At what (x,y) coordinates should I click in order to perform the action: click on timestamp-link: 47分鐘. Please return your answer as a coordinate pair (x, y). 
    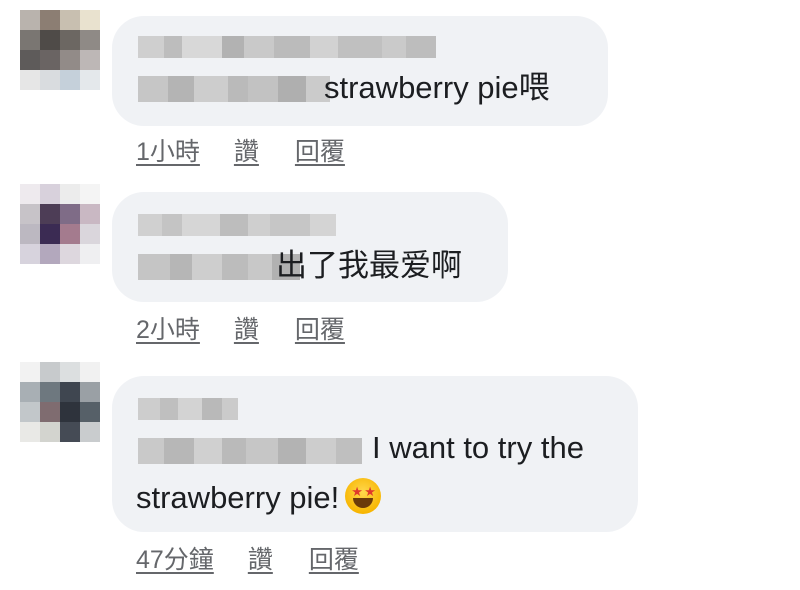
    Looking at the image, I should click on (175, 558).